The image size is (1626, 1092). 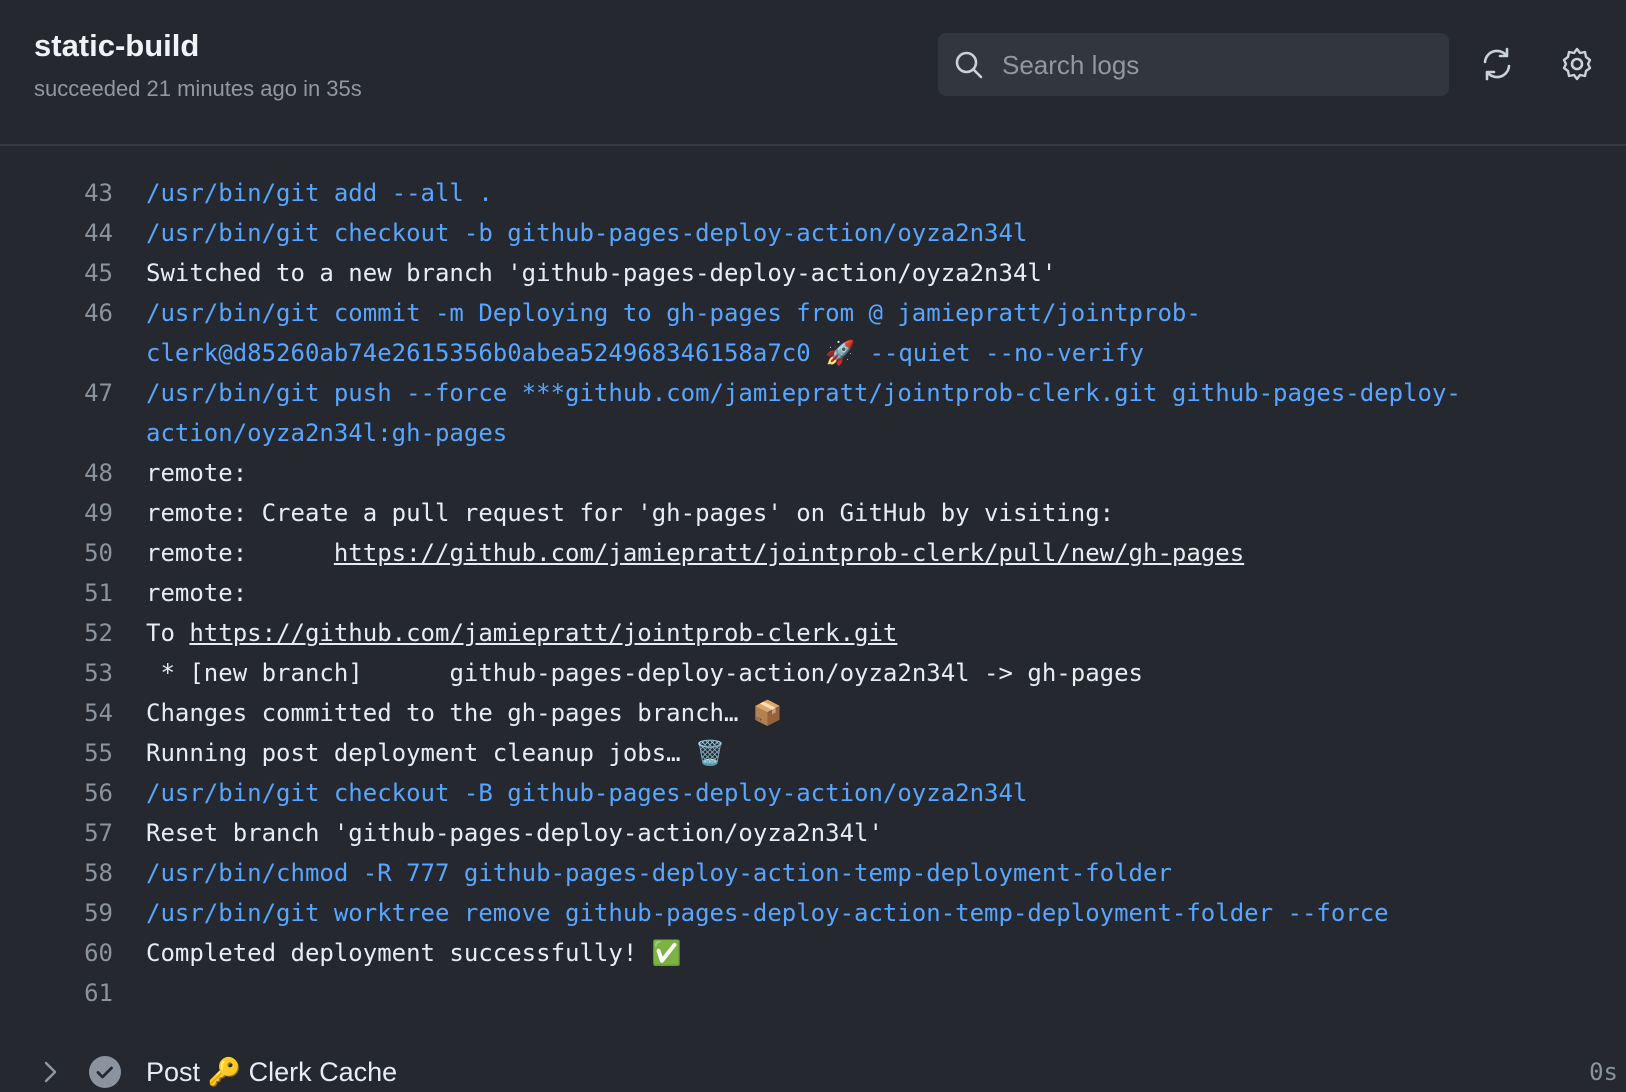 What do you see at coordinates (50, 1072) in the screenshot?
I see `chevron-right-icon` at bounding box center [50, 1072].